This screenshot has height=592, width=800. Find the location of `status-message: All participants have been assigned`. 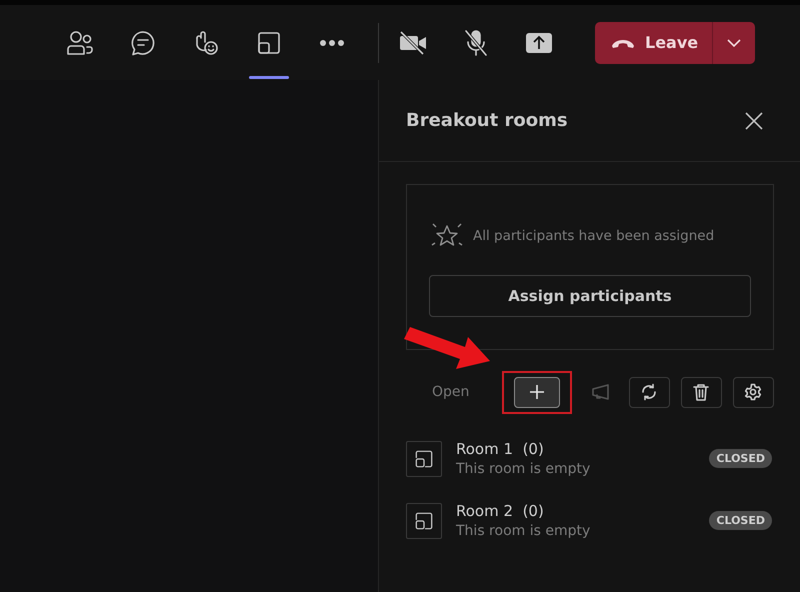

status-message: All participants have been assigned is located at coordinates (593, 236).